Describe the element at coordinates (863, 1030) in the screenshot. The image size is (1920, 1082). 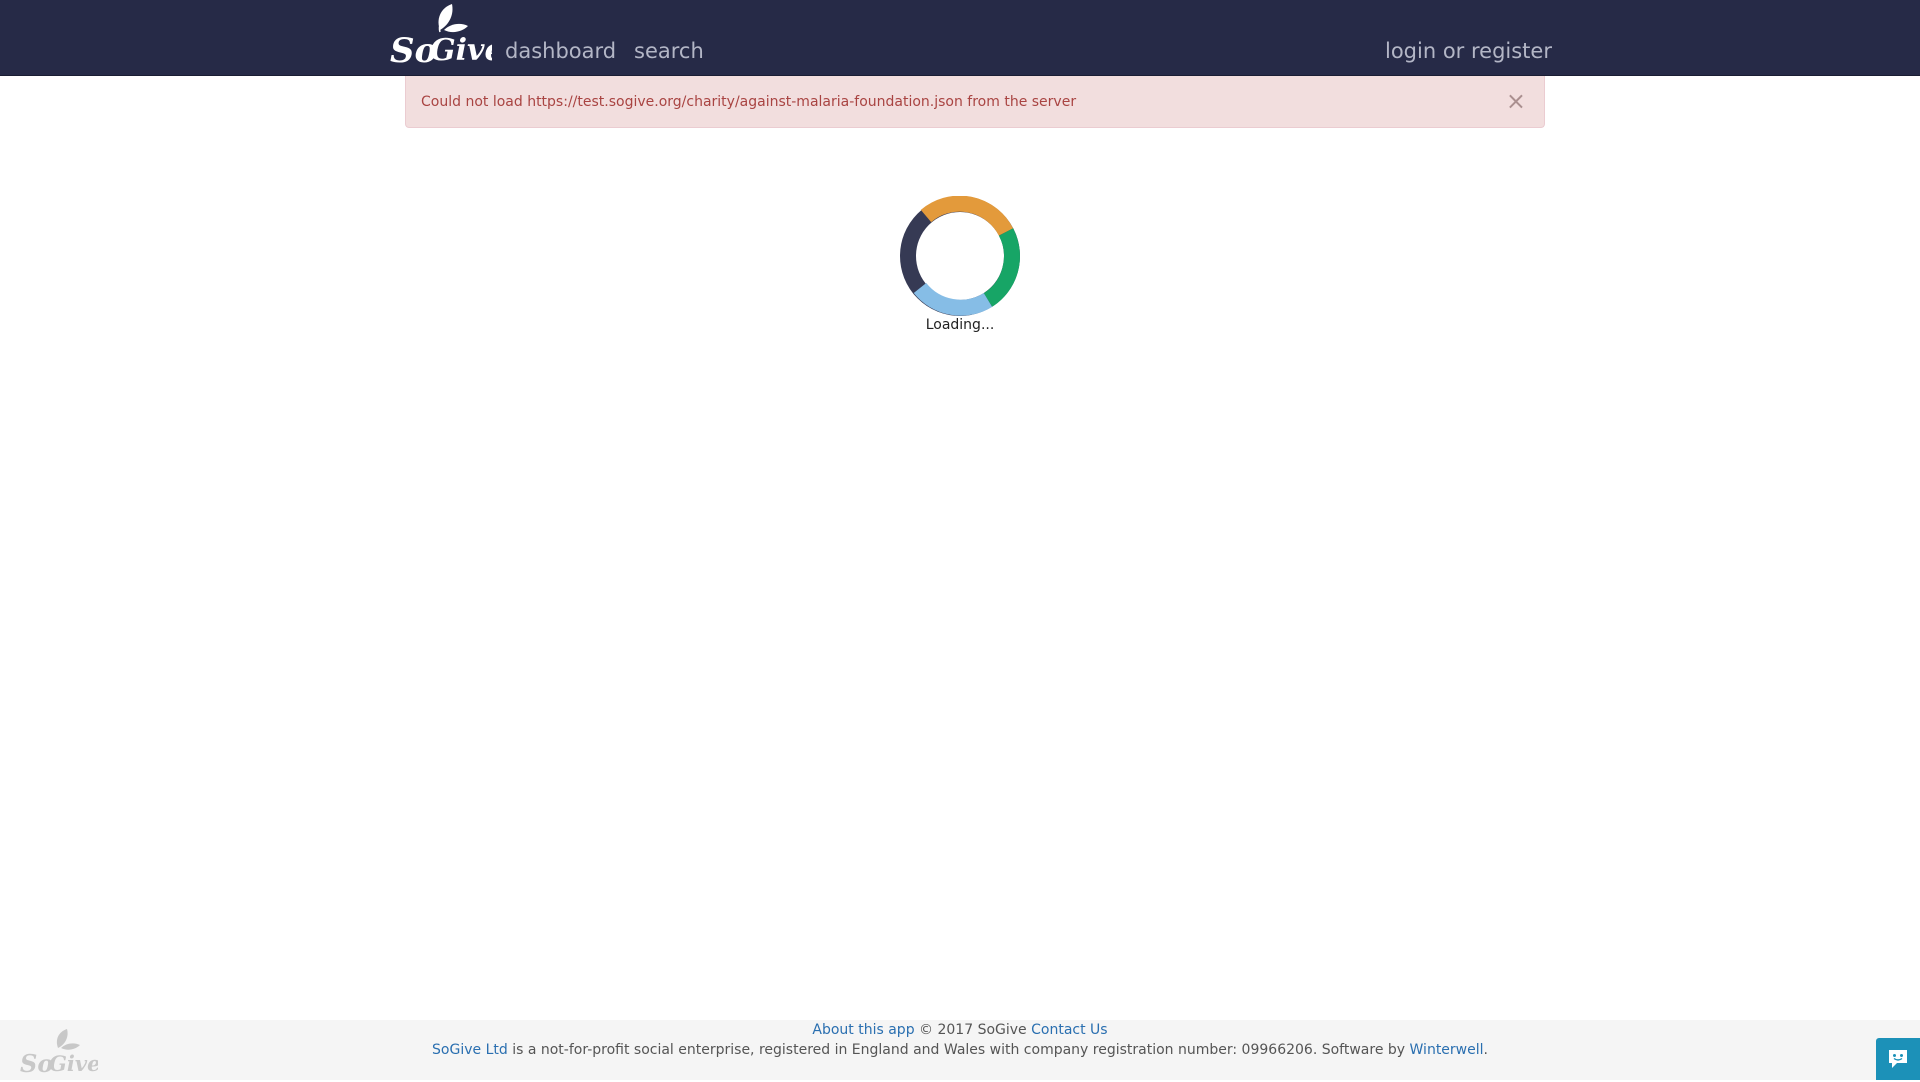
I see `about-app-link: About this app` at that location.